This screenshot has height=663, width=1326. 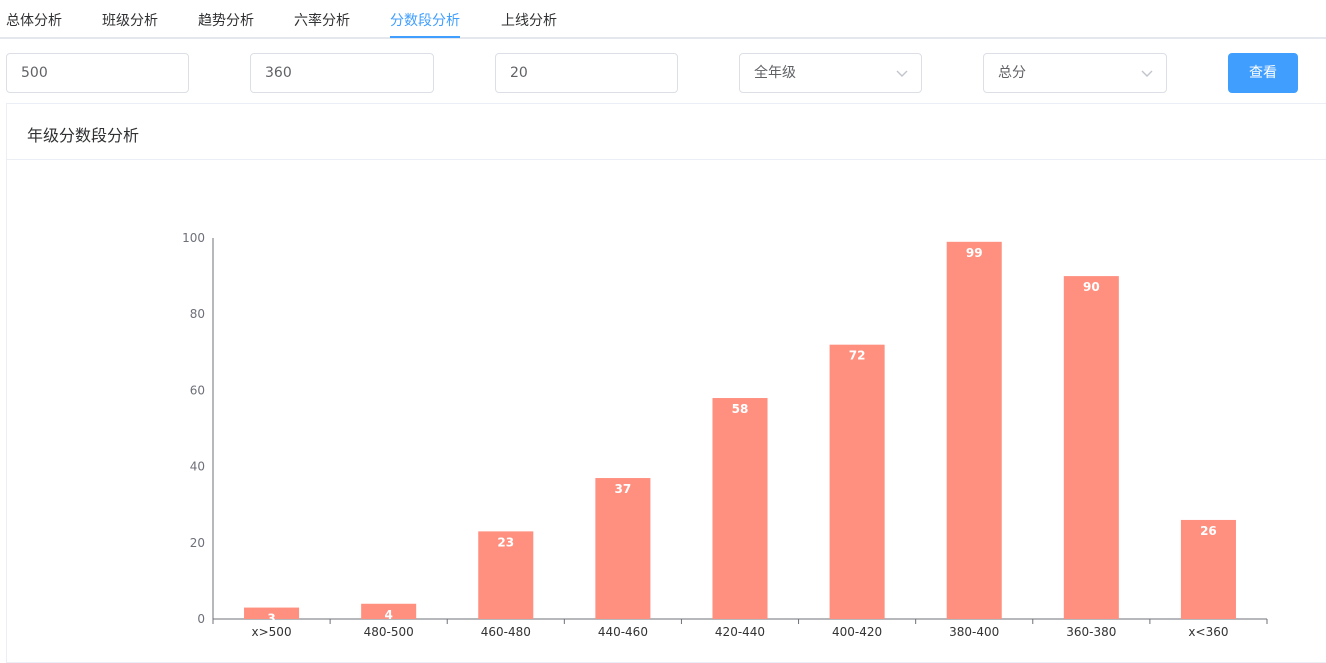 What do you see at coordinates (193, 238) in the screenshot?
I see `y-tick-label: 100` at bounding box center [193, 238].